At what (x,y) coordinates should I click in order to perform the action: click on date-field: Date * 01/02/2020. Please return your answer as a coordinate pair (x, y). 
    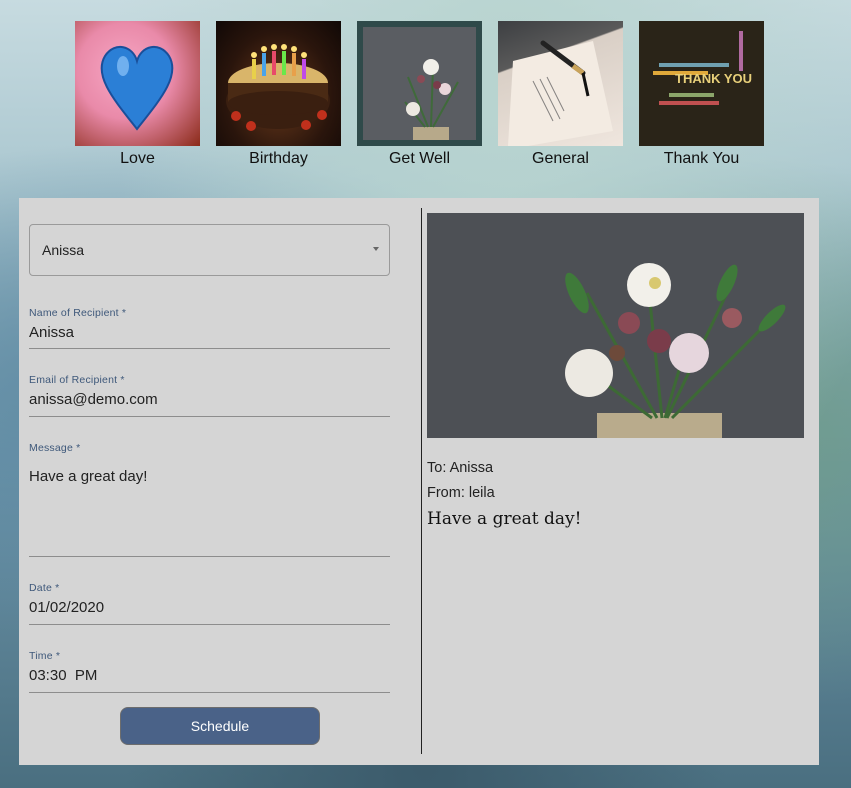
    Looking at the image, I should click on (209, 603).